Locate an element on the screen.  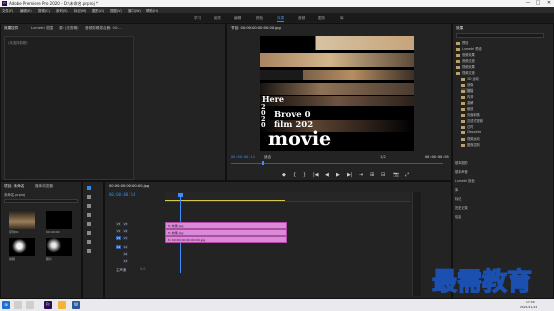
program-resolution-dropdown: 1/2 is located at coordinates (383, 157).